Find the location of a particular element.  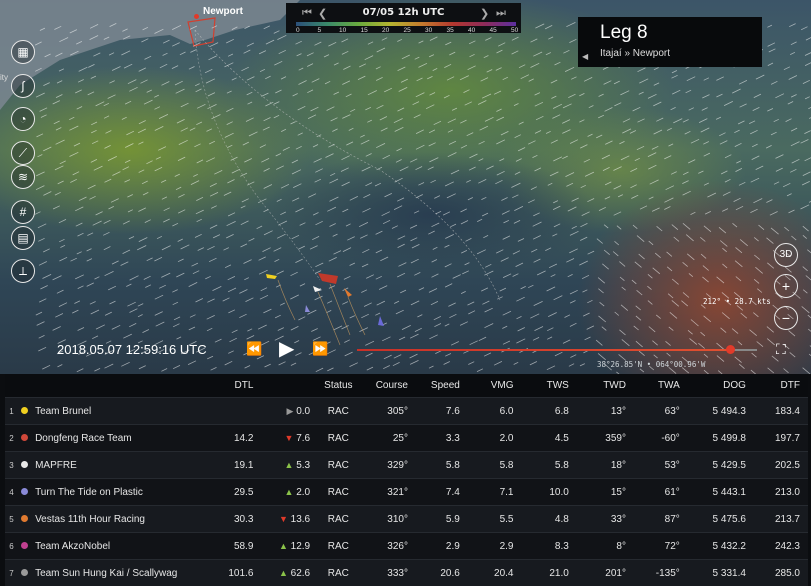

vmg-value: 5.8 is located at coordinates (495, 465).